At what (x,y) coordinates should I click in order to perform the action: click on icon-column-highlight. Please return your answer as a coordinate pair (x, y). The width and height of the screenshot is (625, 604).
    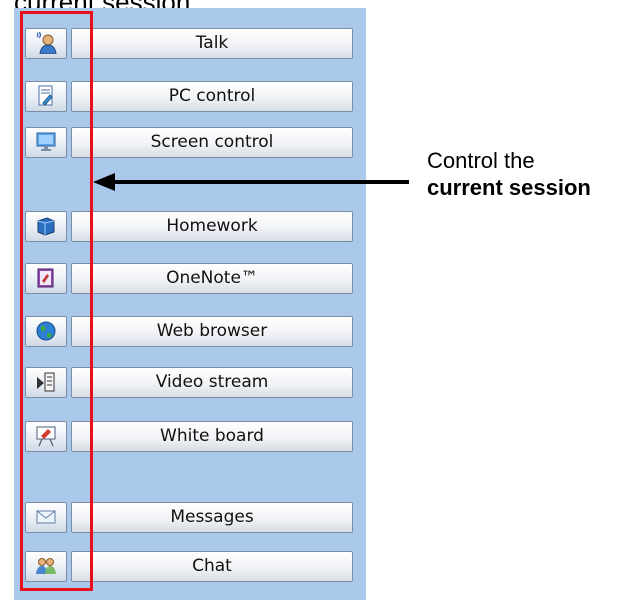
    Looking at the image, I should click on (56, 301).